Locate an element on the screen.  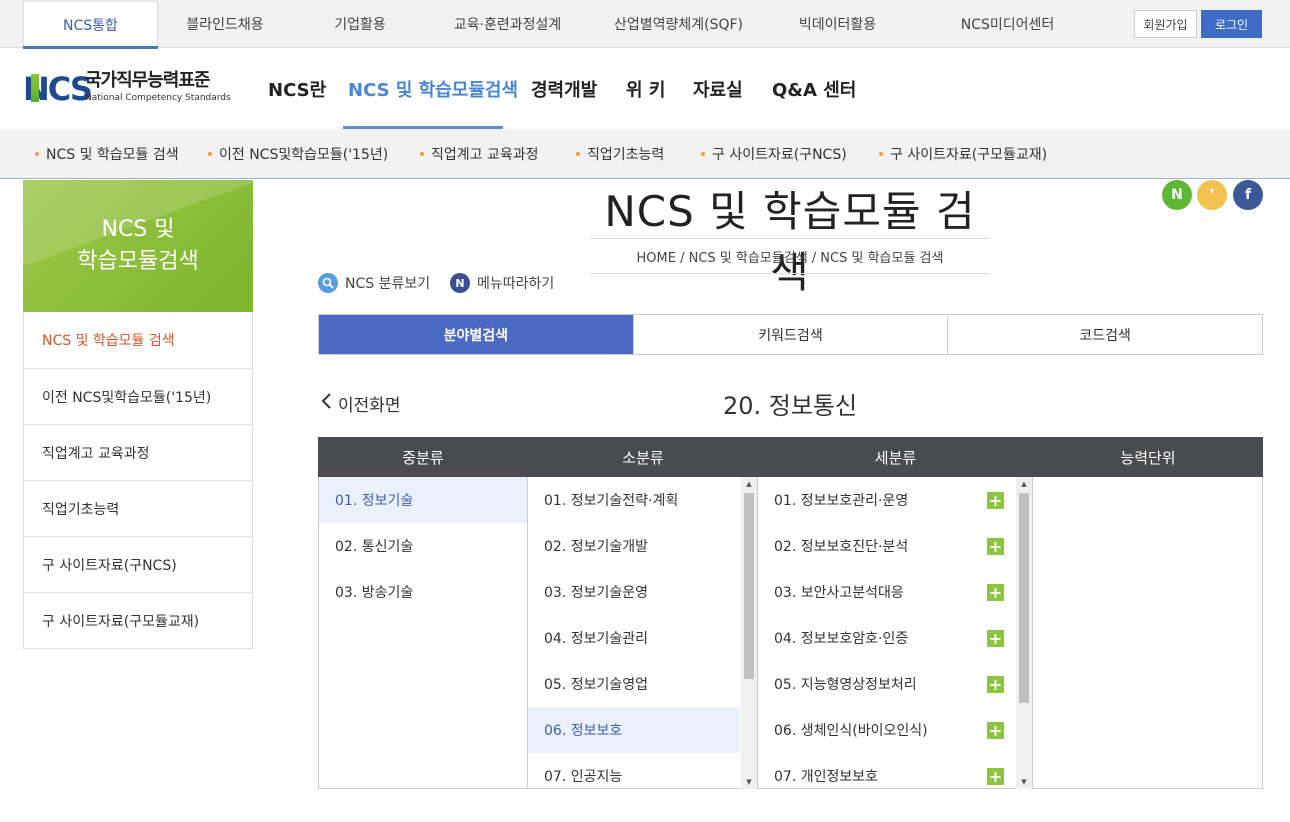
detail-item-1: 01. 정보보호관리·운영 is located at coordinates (887, 500).